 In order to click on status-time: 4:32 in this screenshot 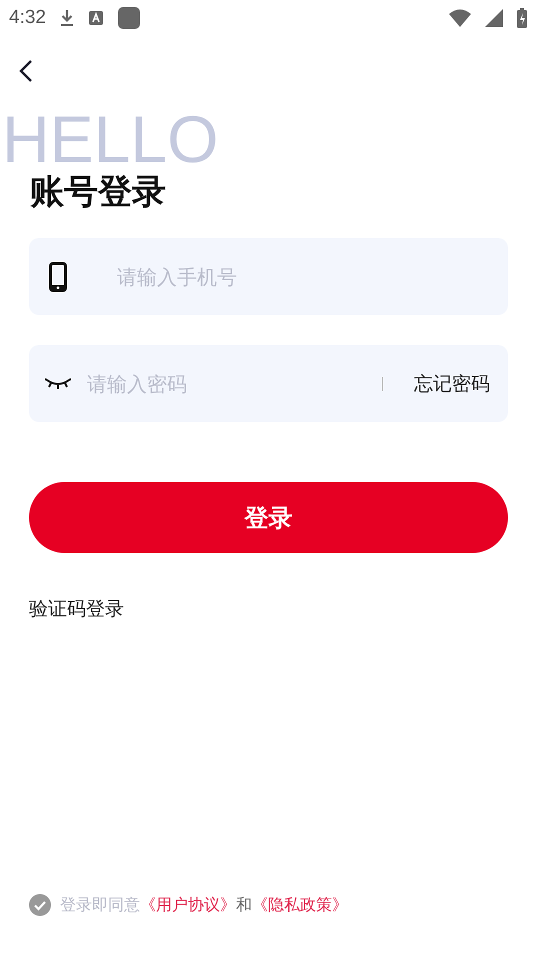, I will do `click(27, 18)`.